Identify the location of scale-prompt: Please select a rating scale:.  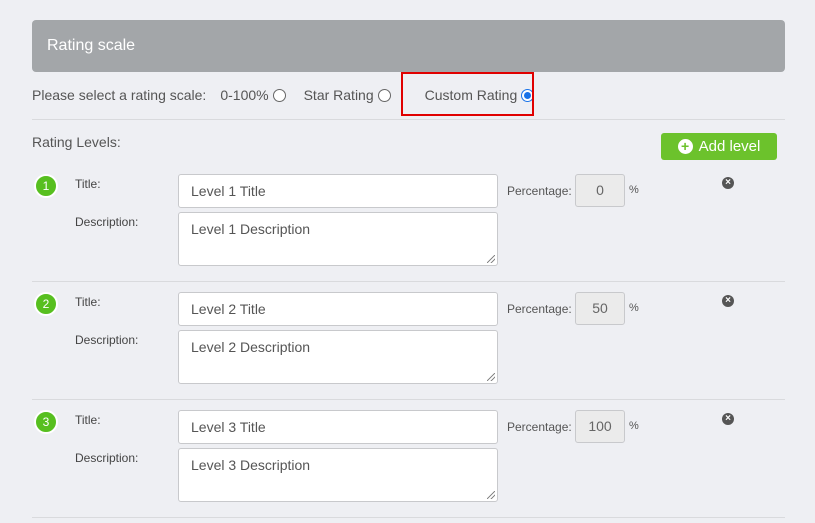
(119, 95).